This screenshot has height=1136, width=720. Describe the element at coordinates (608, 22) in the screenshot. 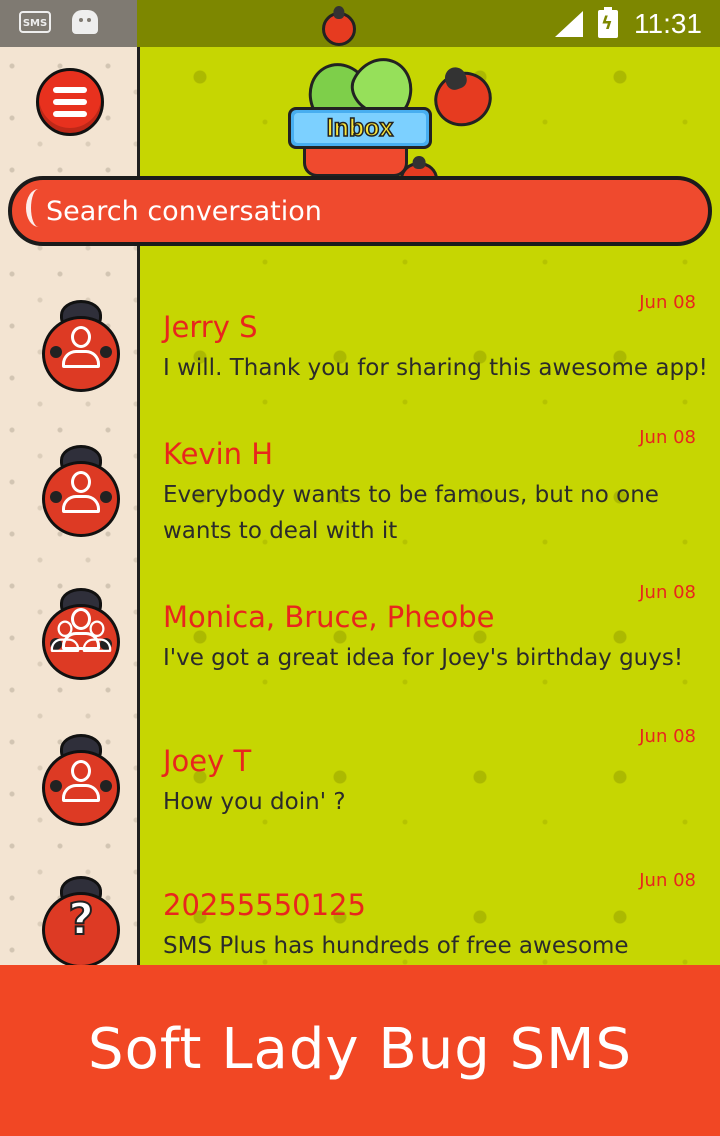

I see `battery-charging-icon: ϟ` at that location.